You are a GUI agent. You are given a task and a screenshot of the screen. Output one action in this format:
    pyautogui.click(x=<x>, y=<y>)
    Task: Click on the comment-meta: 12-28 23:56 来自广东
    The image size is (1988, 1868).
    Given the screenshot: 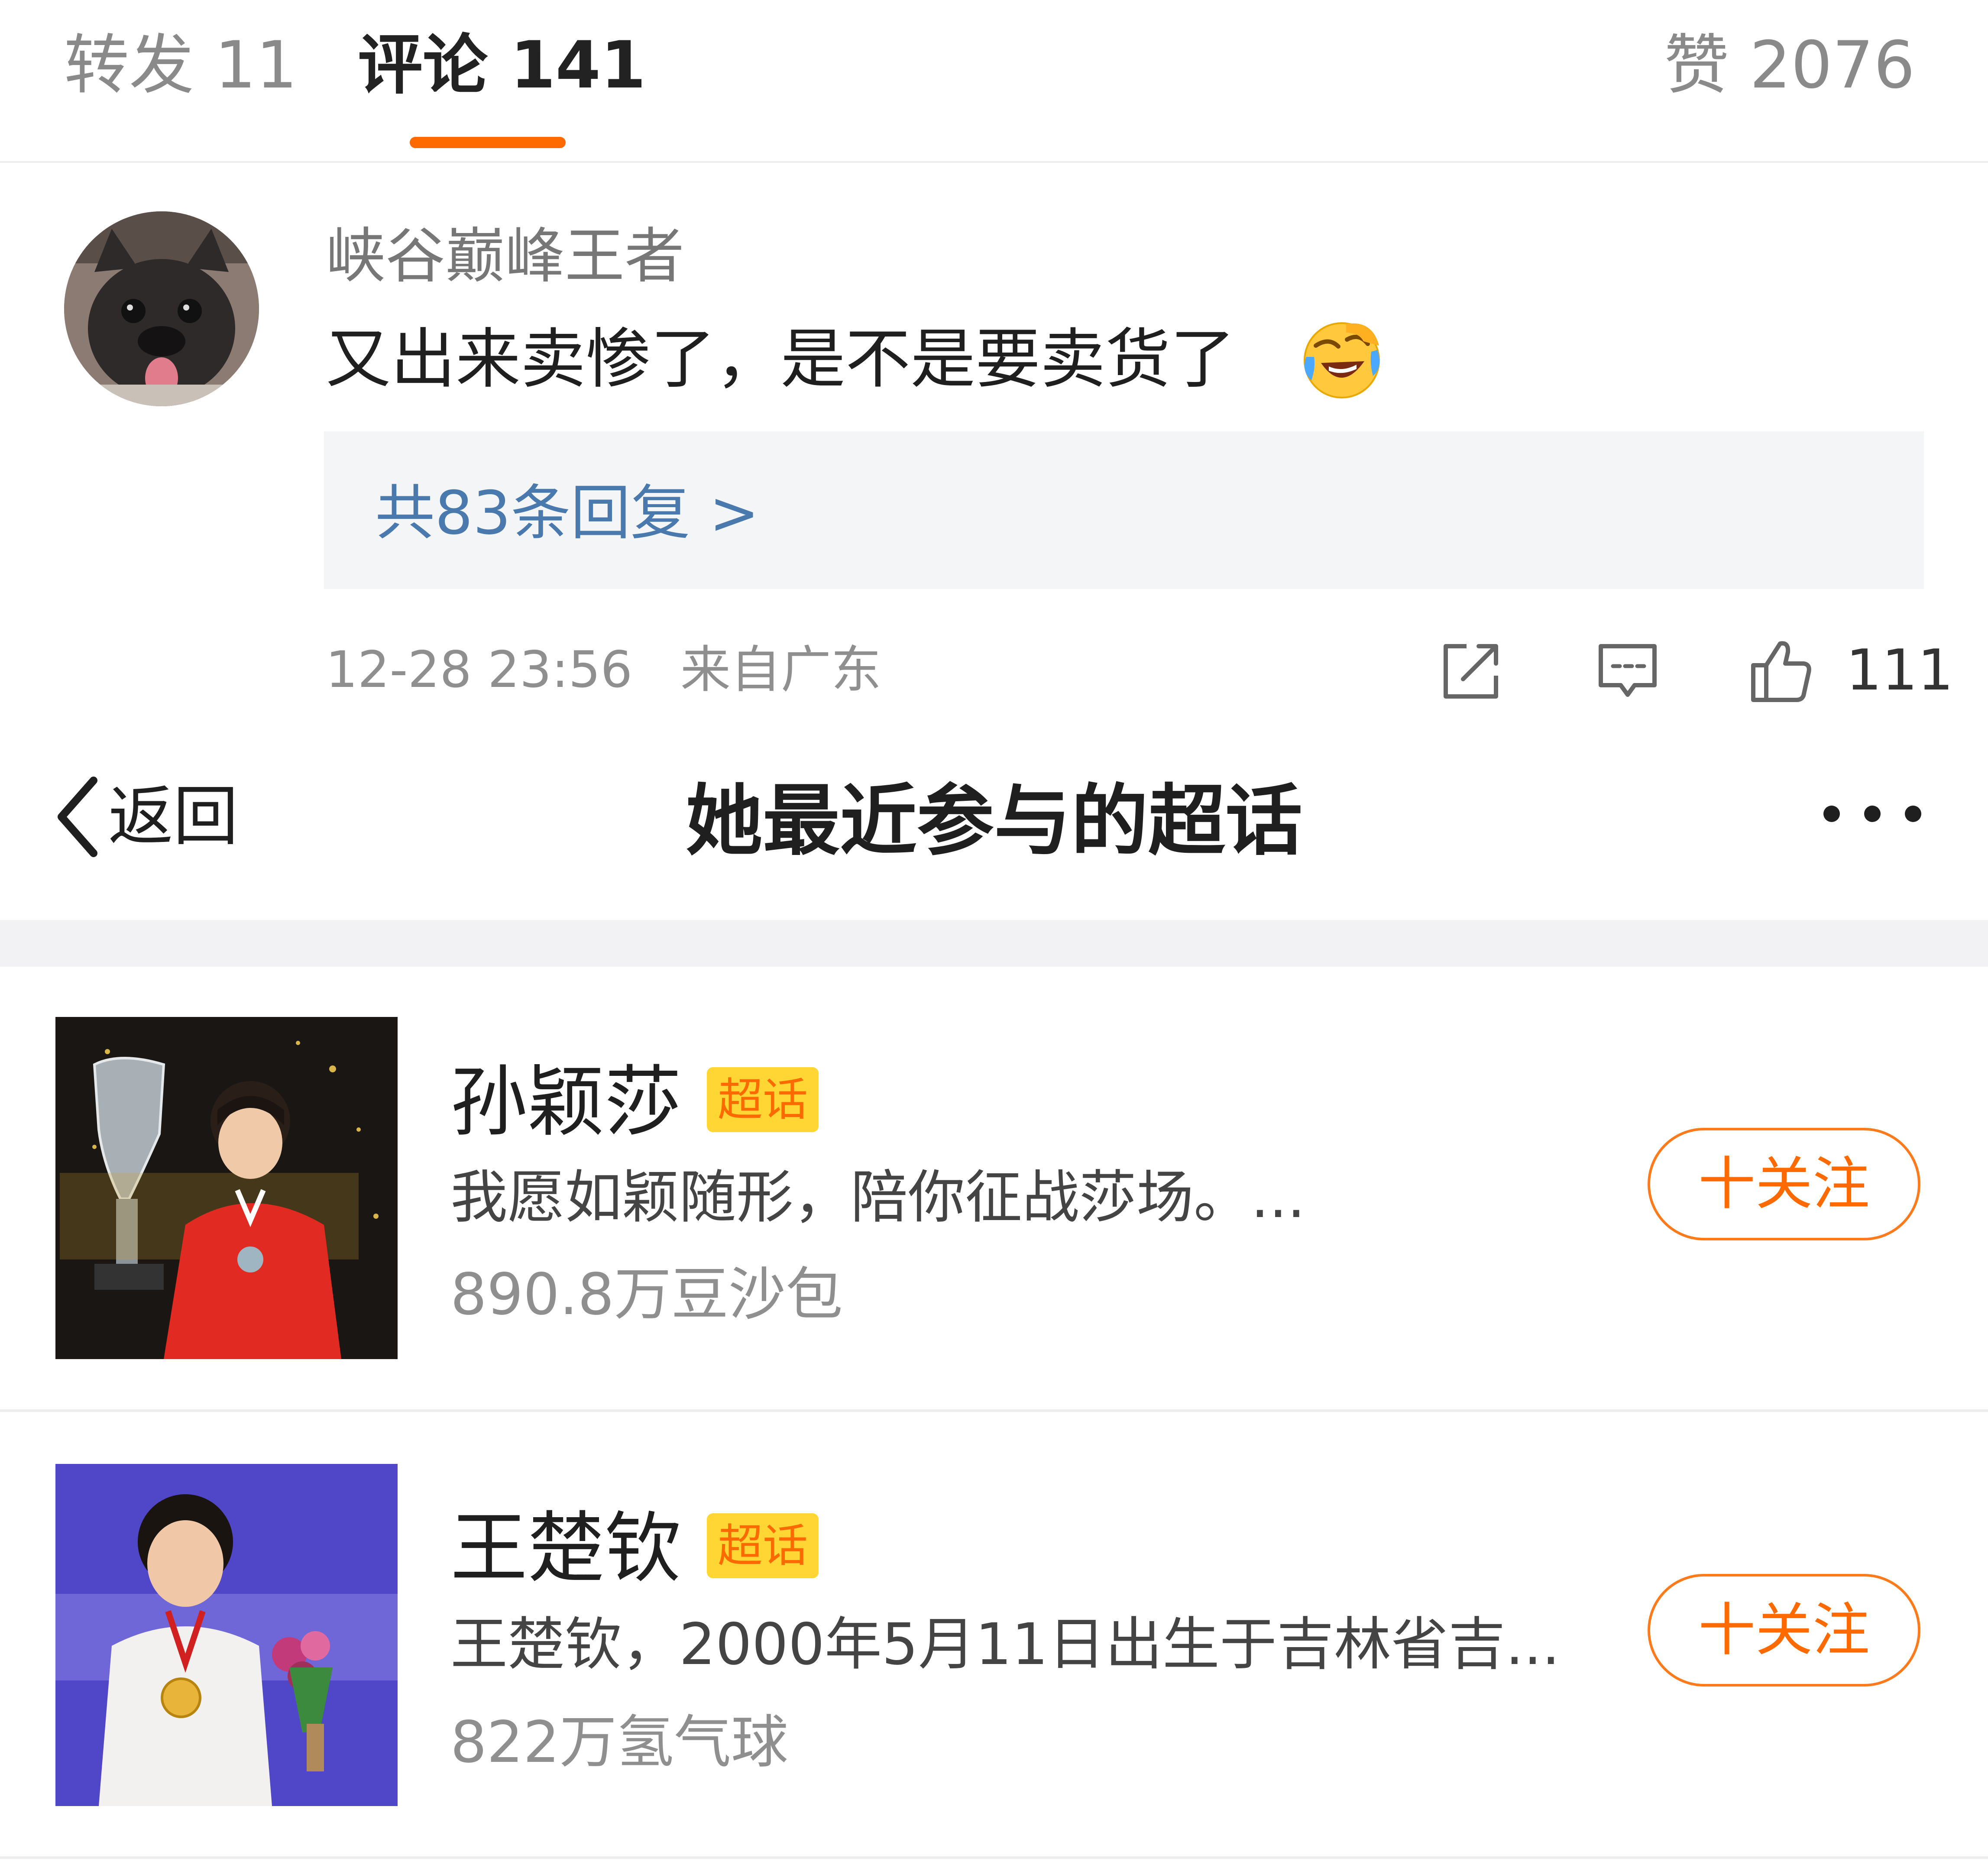 What is the action you would take?
    pyautogui.click(x=603, y=670)
    